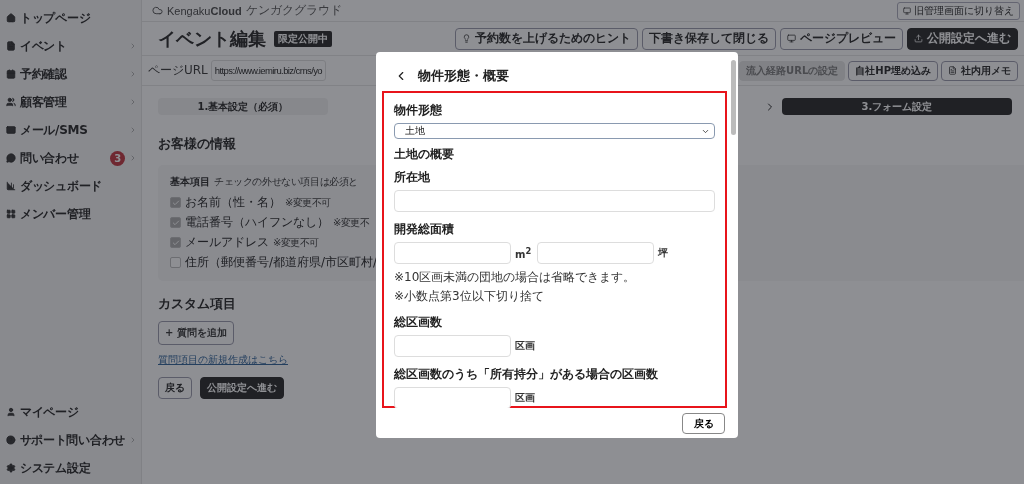 The height and width of the screenshot is (484, 1024). What do you see at coordinates (178, 70) in the screenshot?
I see `url-label: ページURL` at bounding box center [178, 70].